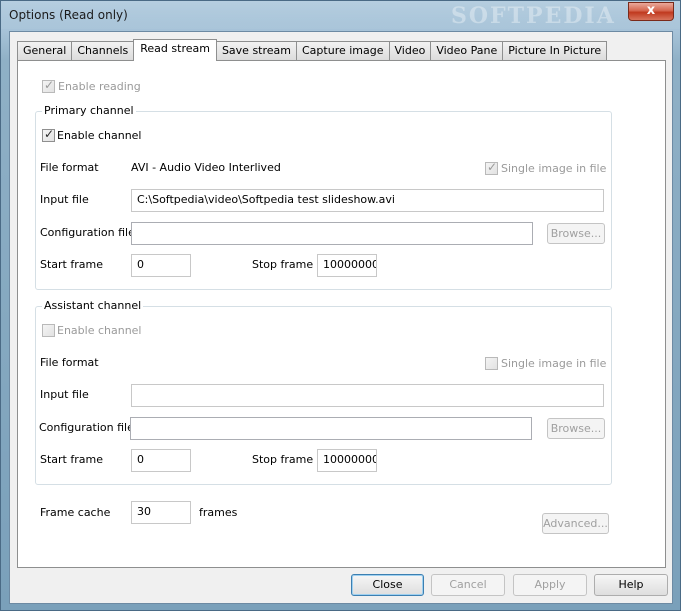  I want to click on assistant-channel-title: Assistant channel, so click(93, 305).